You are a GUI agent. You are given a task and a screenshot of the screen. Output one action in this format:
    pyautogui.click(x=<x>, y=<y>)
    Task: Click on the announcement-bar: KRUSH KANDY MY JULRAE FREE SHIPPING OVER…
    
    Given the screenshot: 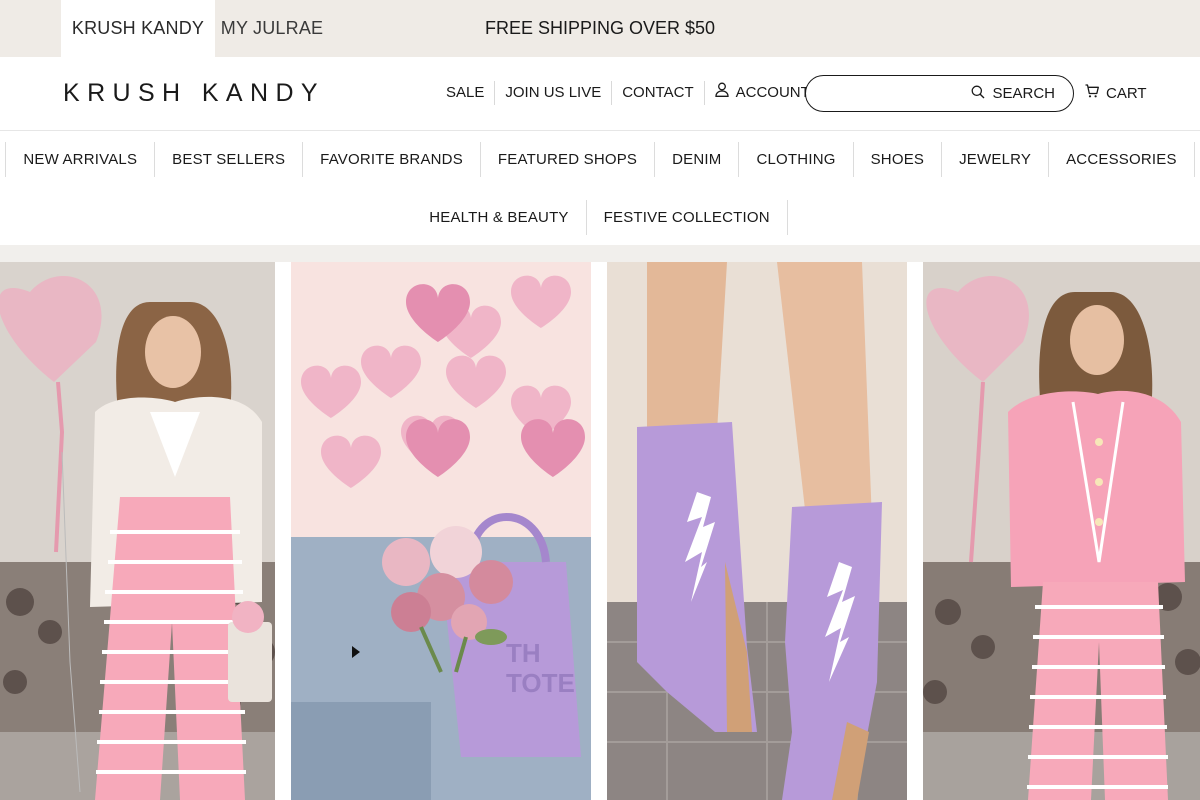 What is the action you would take?
    pyautogui.click(x=600, y=28)
    